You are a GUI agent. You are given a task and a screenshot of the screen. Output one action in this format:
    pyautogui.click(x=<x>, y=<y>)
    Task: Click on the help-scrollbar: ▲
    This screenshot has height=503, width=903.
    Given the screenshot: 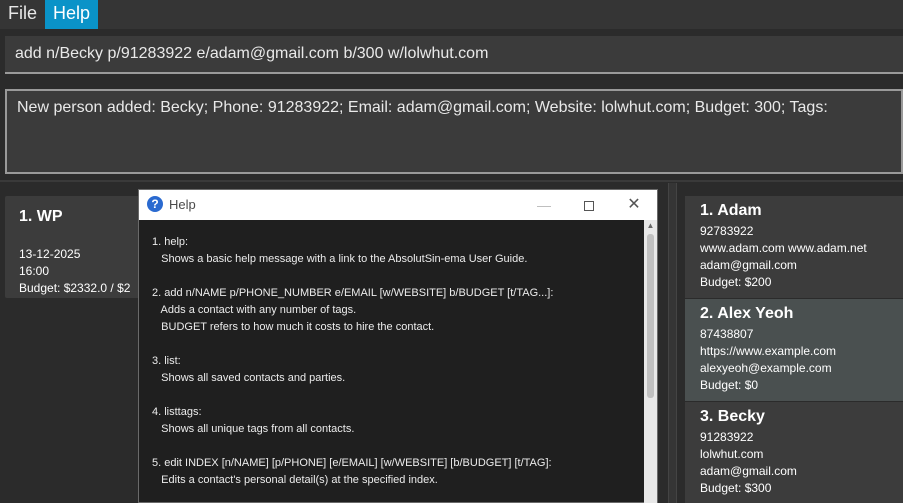 What is the action you would take?
    pyautogui.click(x=650, y=361)
    